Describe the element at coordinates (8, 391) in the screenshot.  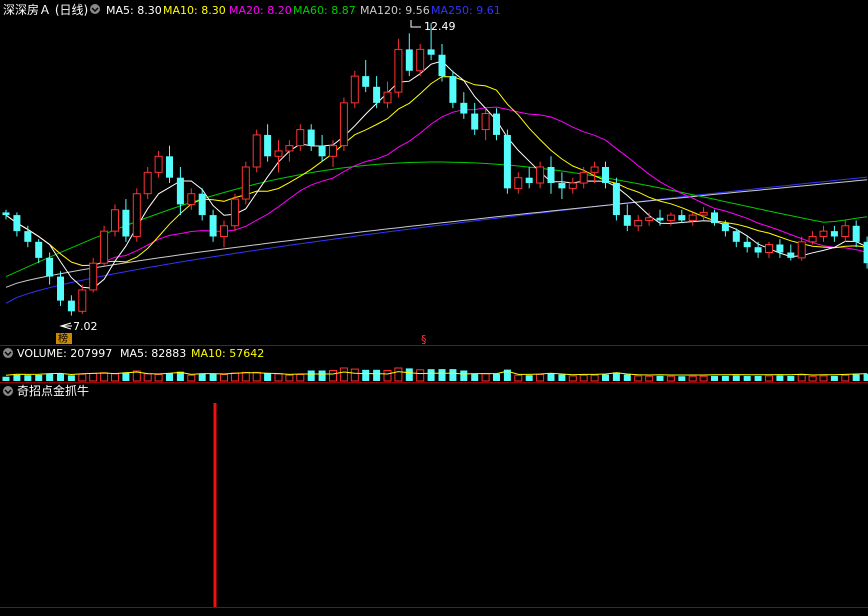
I see `collapse-signal-icon` at that location.